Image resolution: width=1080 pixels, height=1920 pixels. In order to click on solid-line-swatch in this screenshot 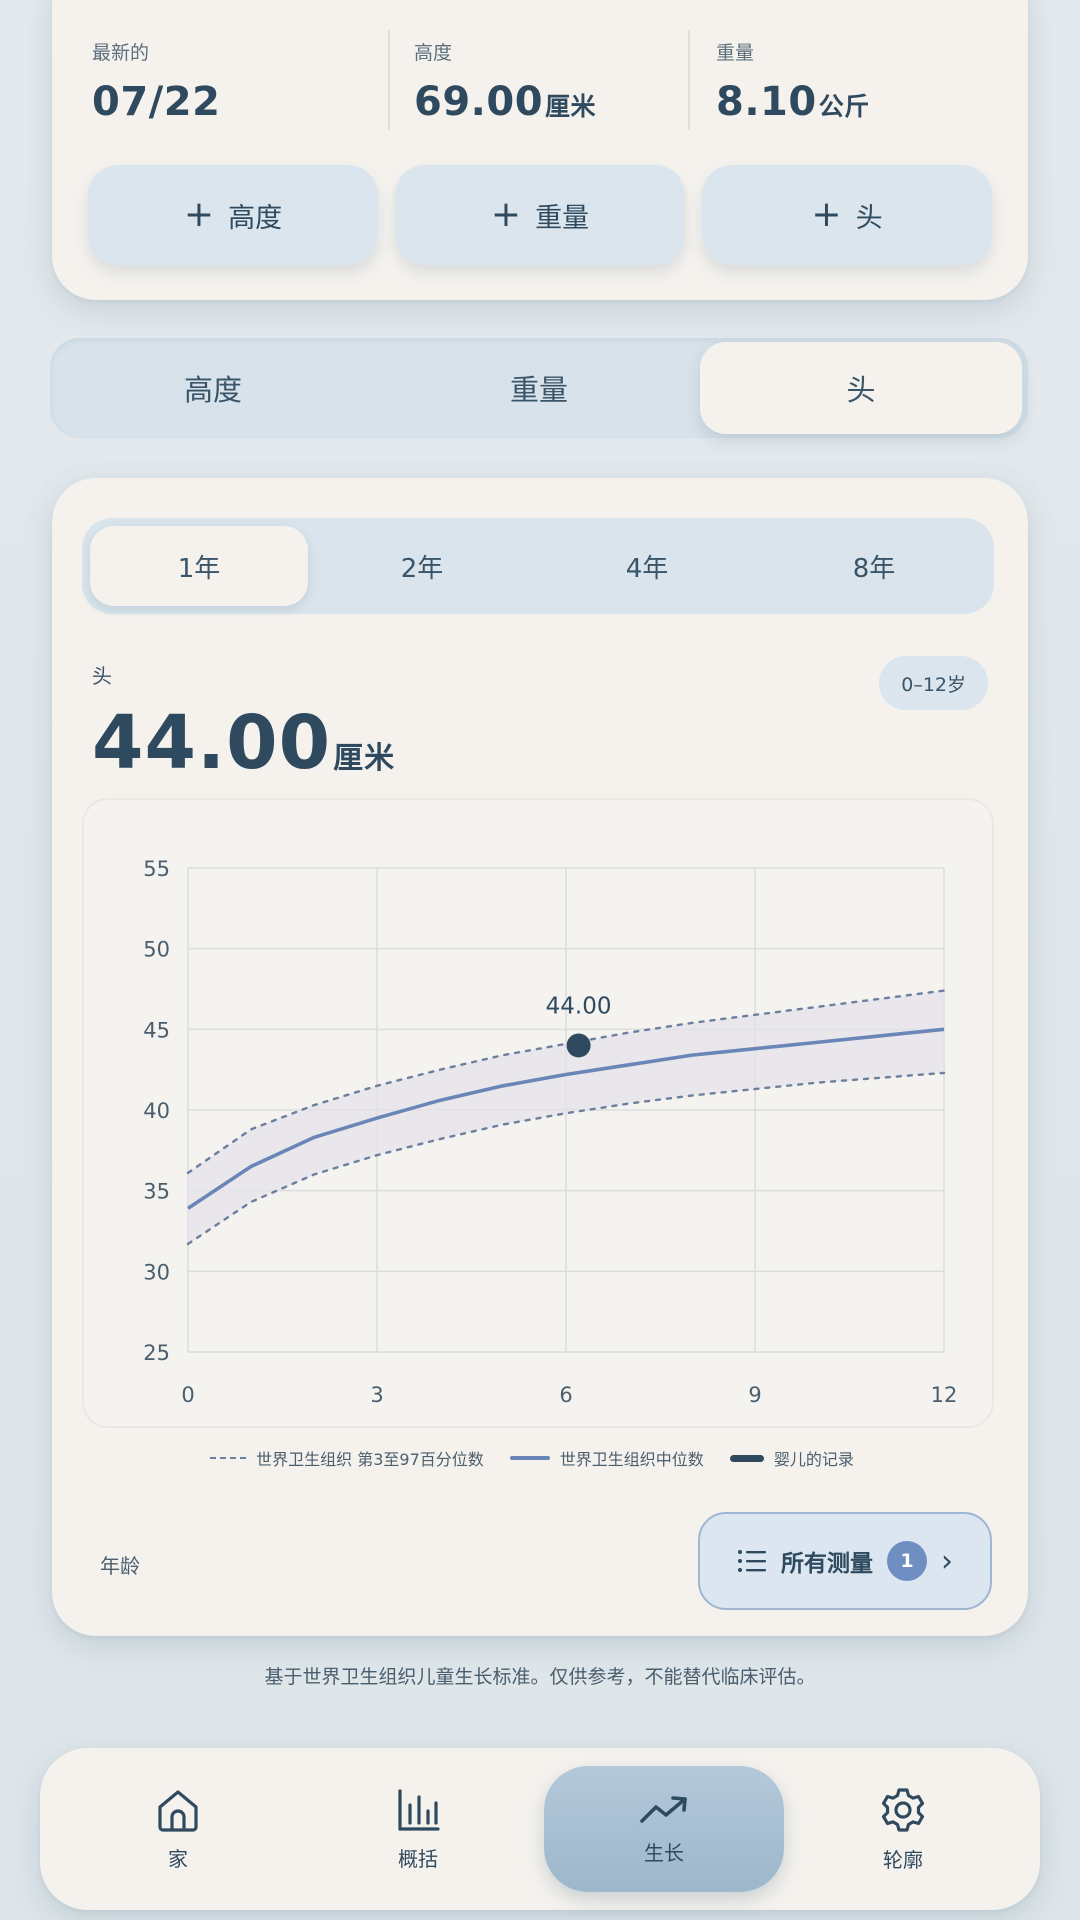, I will do `click(529, 1458)`.